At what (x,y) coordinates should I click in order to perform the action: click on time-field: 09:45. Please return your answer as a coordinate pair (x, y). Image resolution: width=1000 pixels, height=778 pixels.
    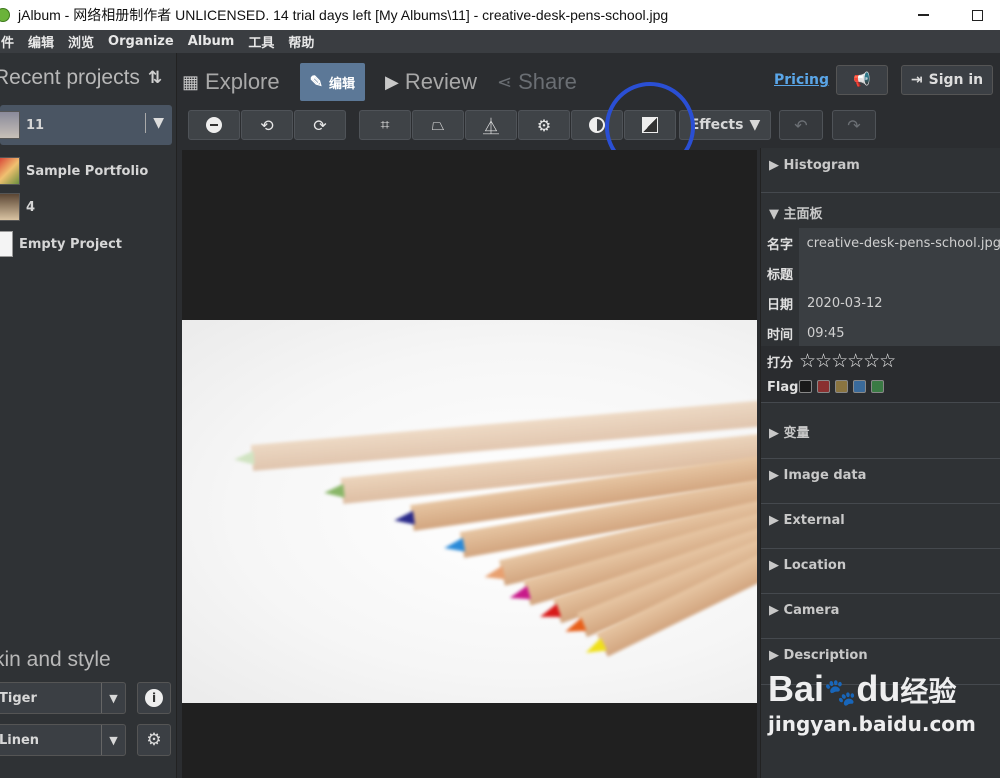
    Looking at the image, I should click on (899, 333).